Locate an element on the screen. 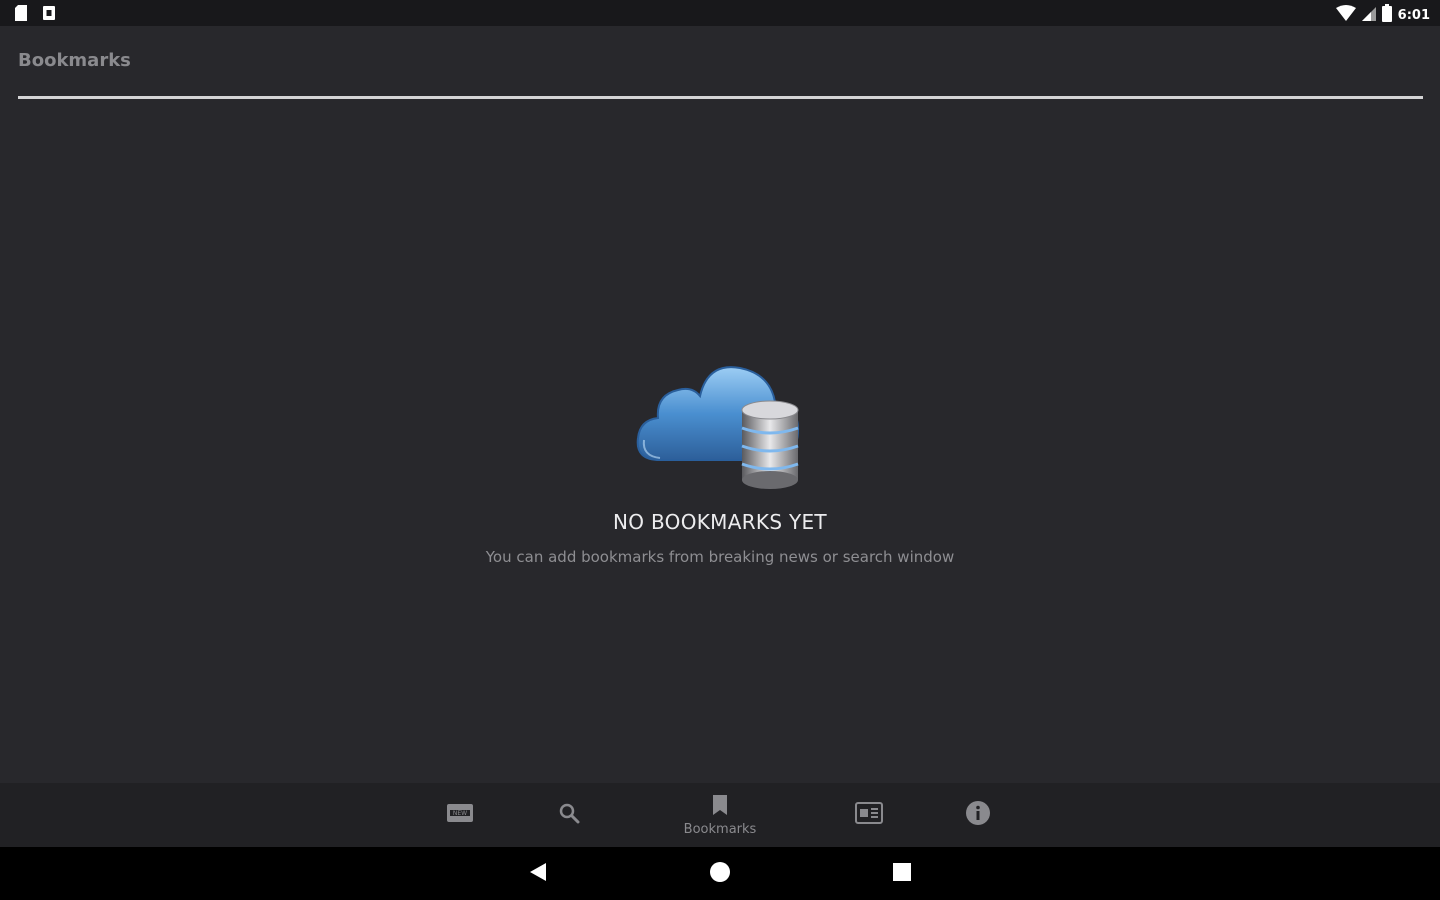 The width and height of the screenshot is (1440, 900). info-icon is located at coordinates (978, 815).